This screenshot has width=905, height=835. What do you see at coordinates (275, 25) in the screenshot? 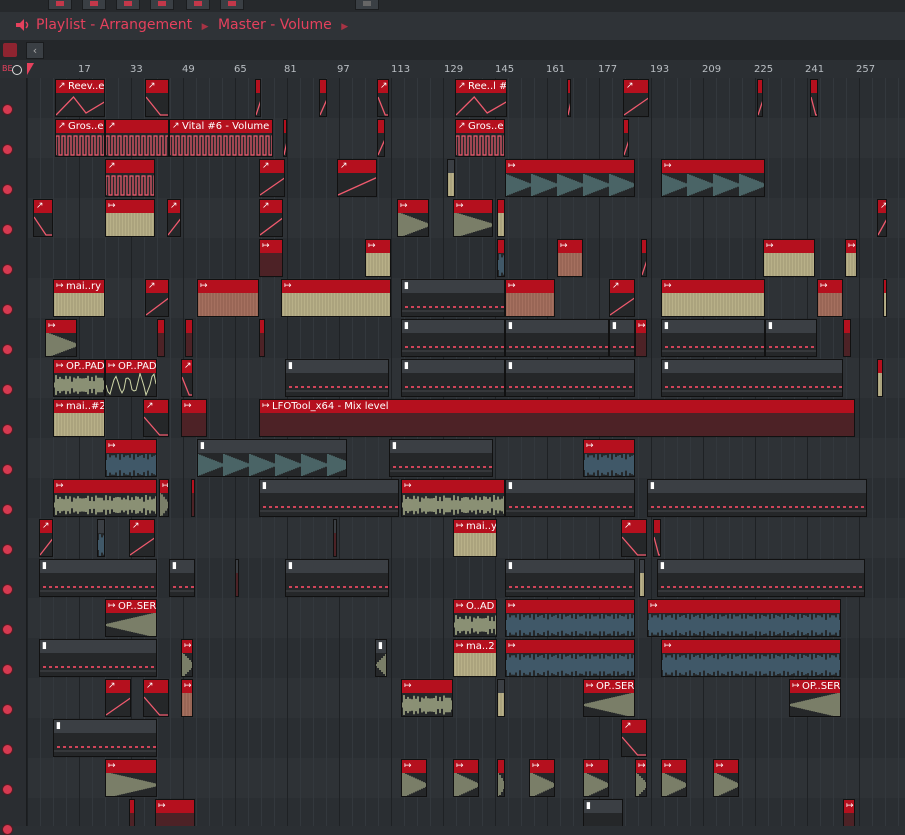
I see `breadcrumb-item-master-volume: Master - Volume` at bounding box center [275, 25].